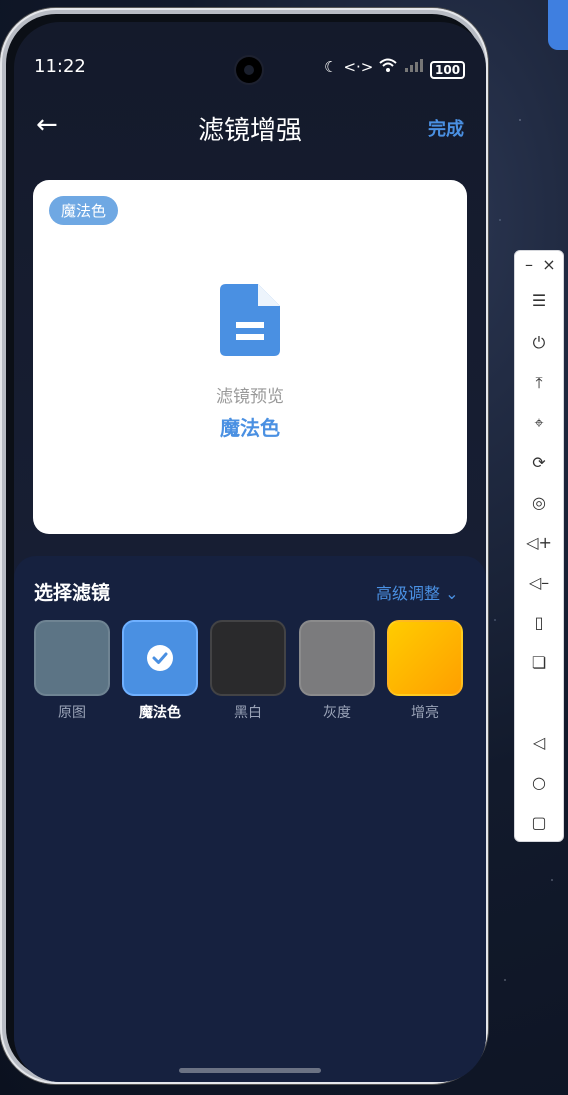 The width and height of the screenshot is (568, 1095). I want to click on rotate-device-icon: ▯, so click(539, 622).